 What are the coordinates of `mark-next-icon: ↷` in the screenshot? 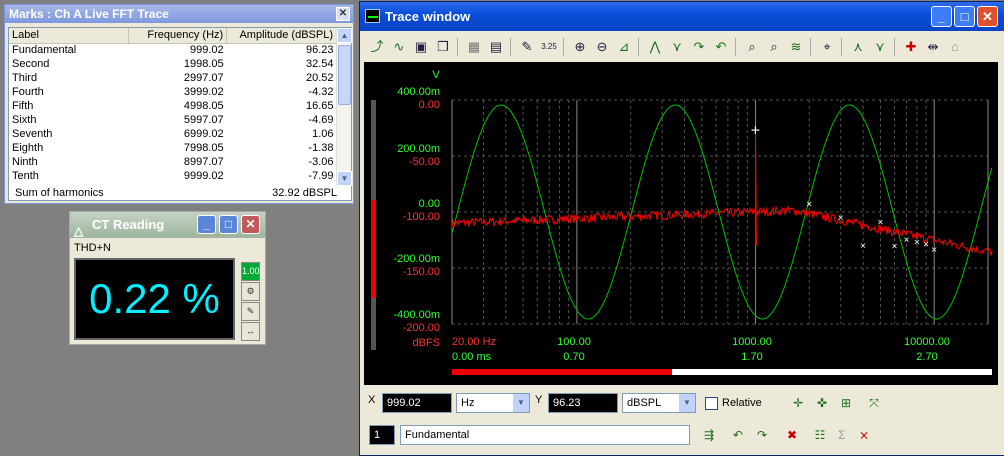 It's located at (762, 435).